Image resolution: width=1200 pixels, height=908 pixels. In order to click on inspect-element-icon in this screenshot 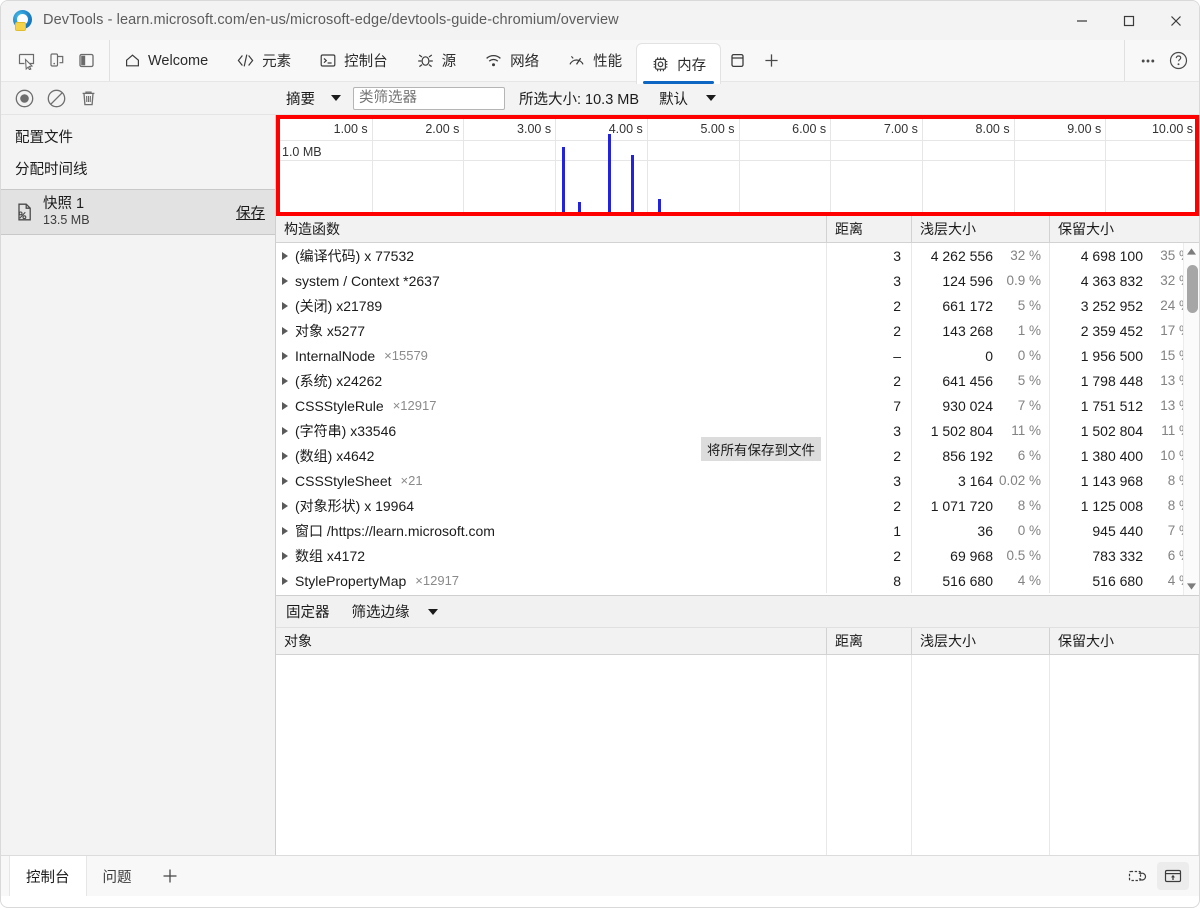, I will do `click(26, 61)`.